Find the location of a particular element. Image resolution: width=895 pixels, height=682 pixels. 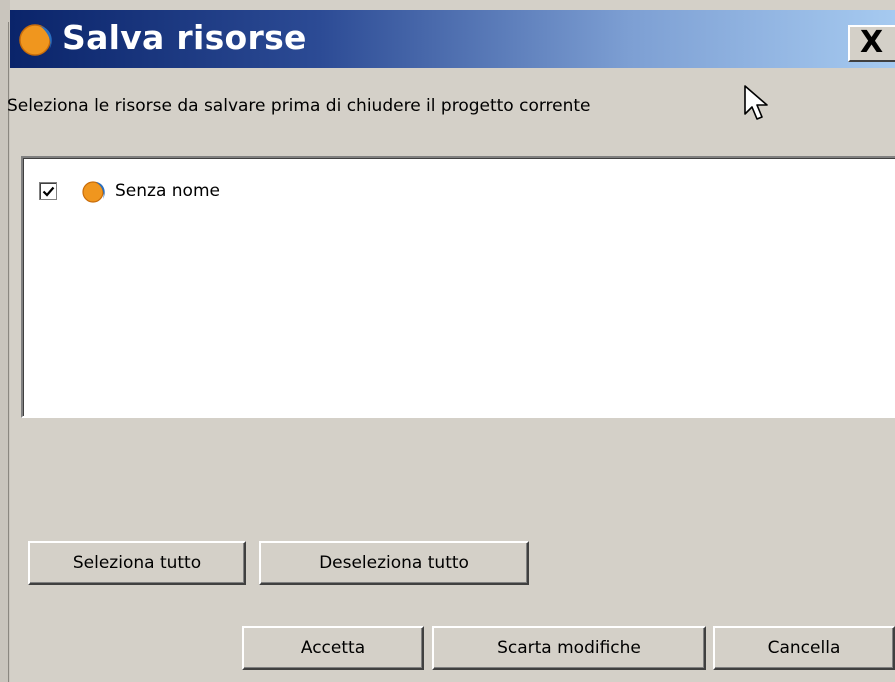

list-item: Senza nome is located at coordinates (129, 191).